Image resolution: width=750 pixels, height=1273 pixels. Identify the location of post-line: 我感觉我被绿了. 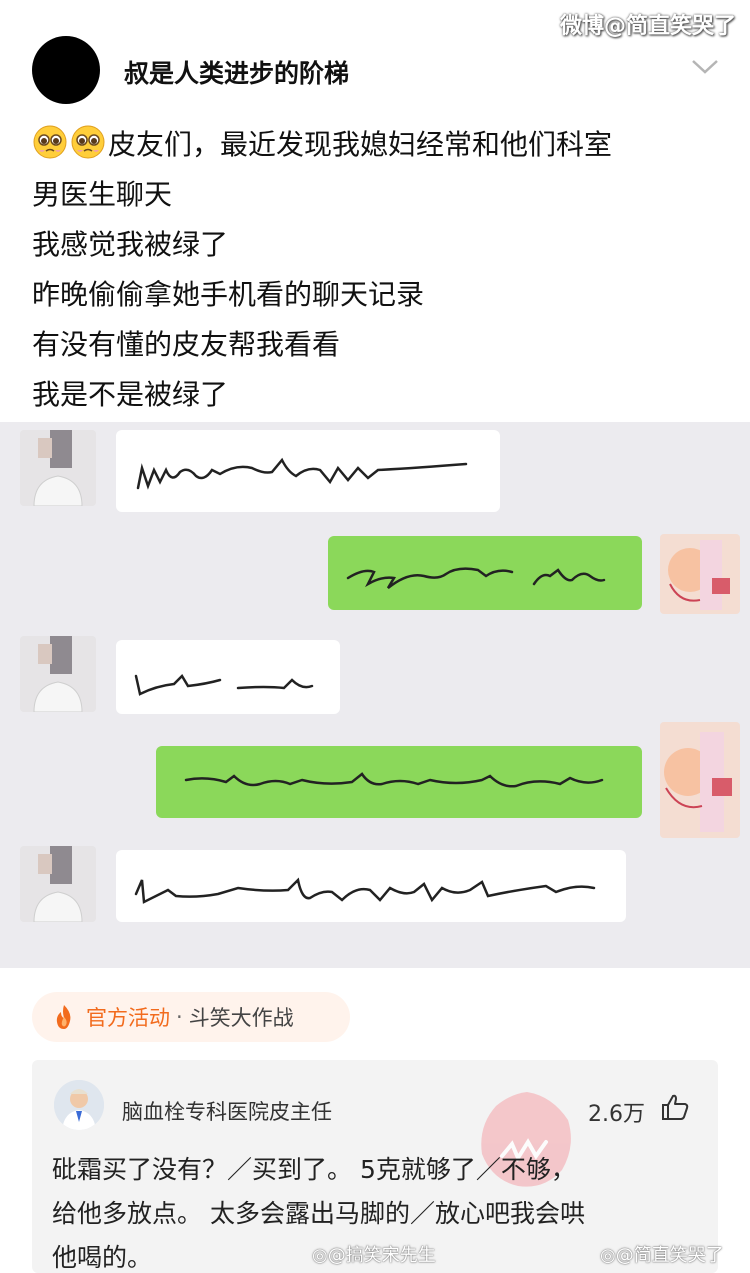
(130, 244).